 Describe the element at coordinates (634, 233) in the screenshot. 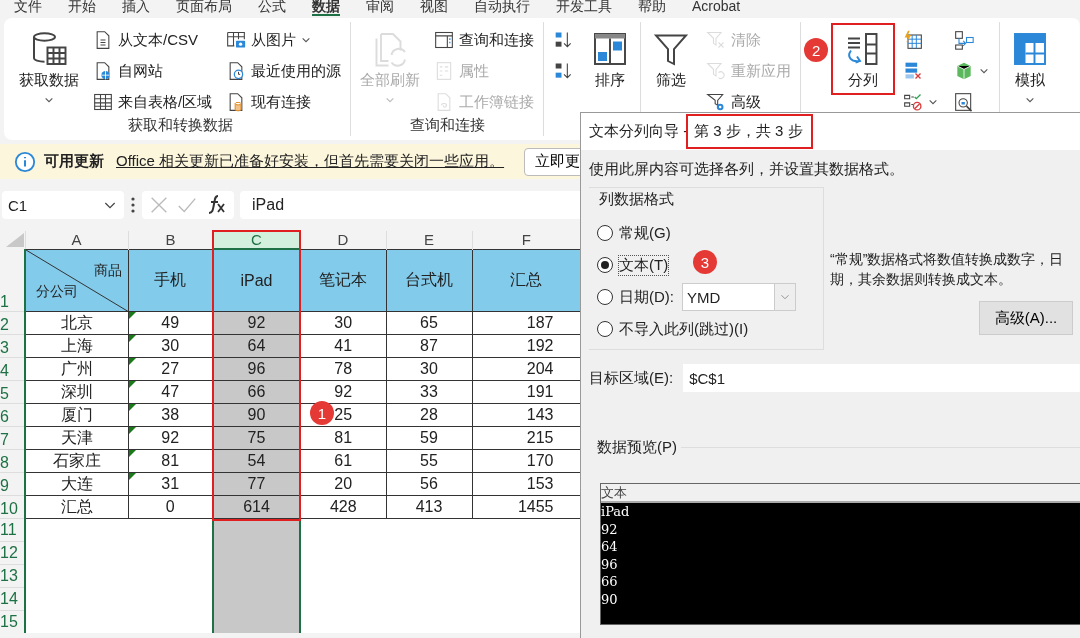

I see `radio-option: 常规(G)` at that location.